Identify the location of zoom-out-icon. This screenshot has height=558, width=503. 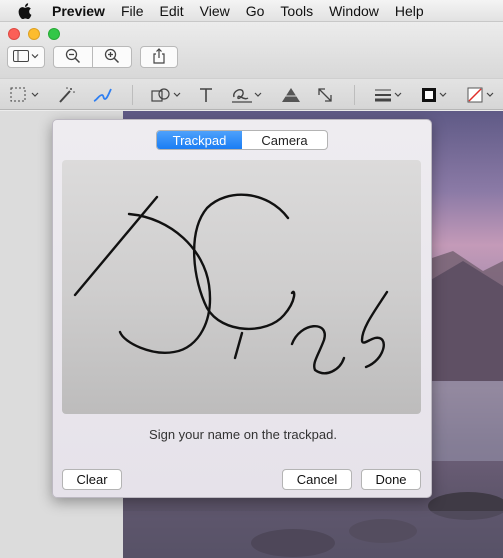
(73, 57).